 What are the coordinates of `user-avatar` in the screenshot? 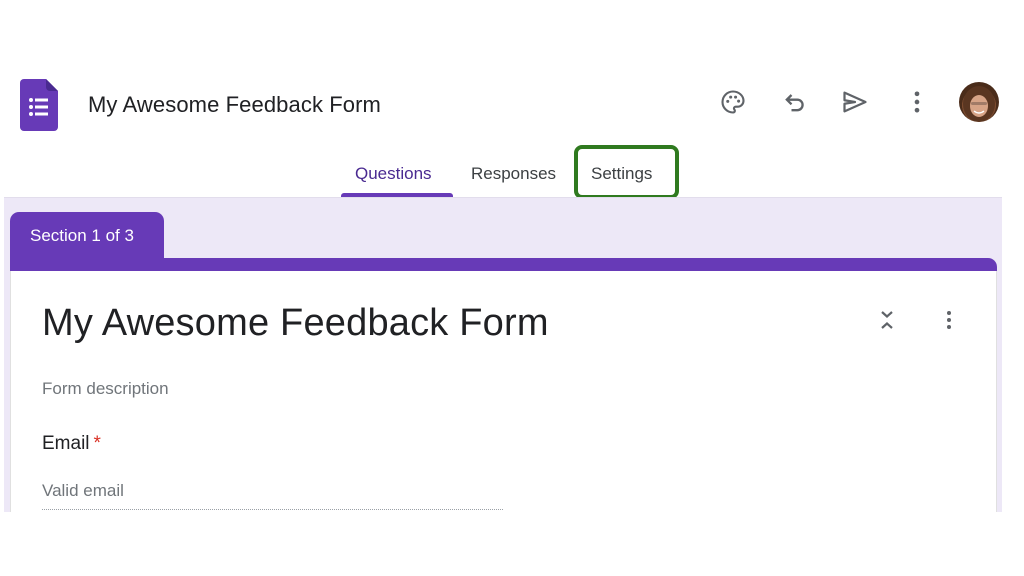 It's located at (979, 102).